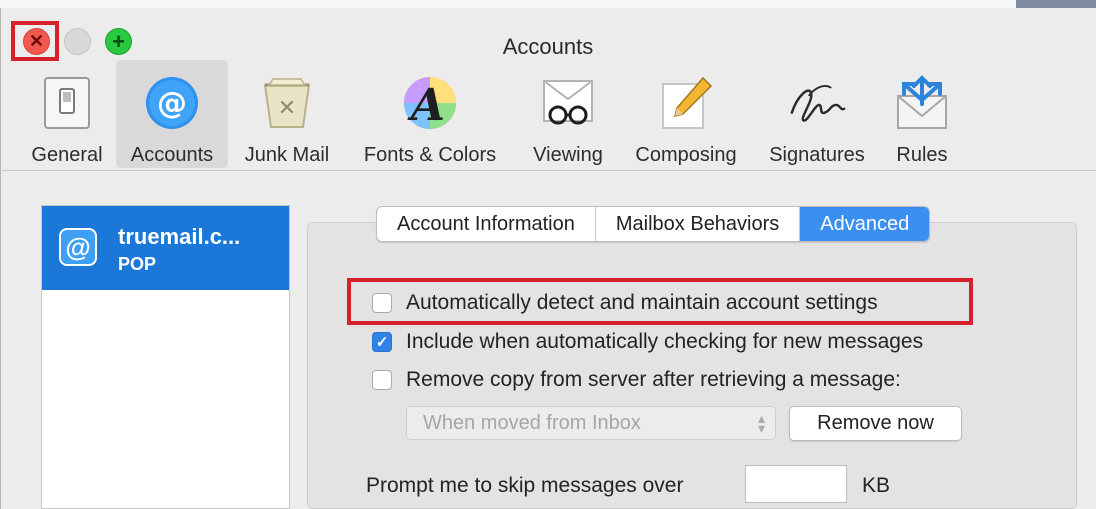 The height and width of the screenshot is (509, 1096). I want to click on include-checking-checkbox: ✓, so click(382, 342).